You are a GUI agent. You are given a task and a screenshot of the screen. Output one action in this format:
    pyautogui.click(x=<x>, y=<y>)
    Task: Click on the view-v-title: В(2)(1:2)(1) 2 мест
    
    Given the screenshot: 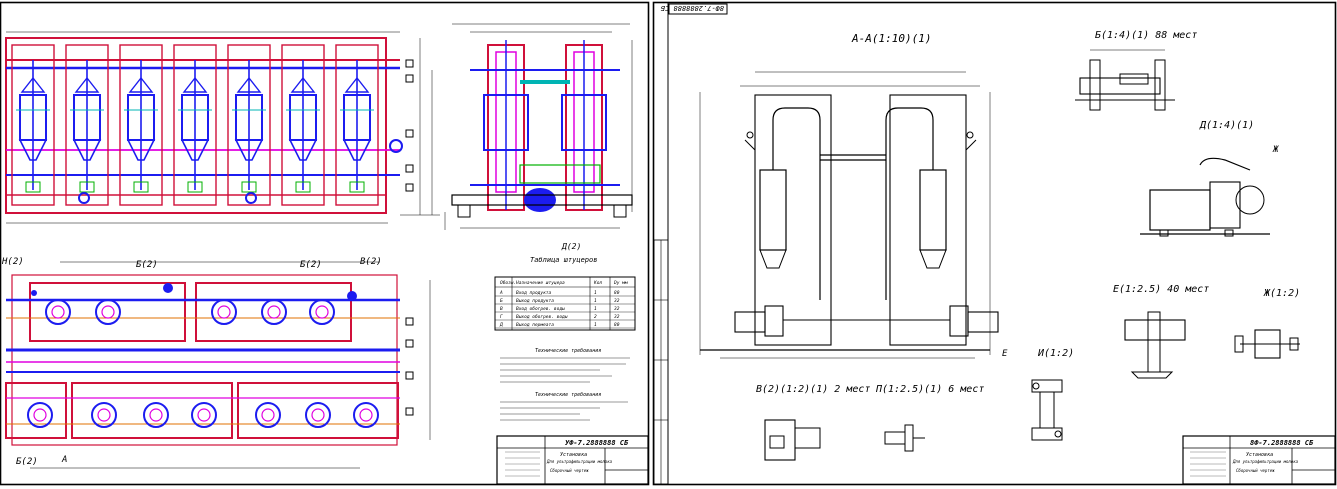 What is the action you would take?
    pyautogui.click(x=813, y=389)
    